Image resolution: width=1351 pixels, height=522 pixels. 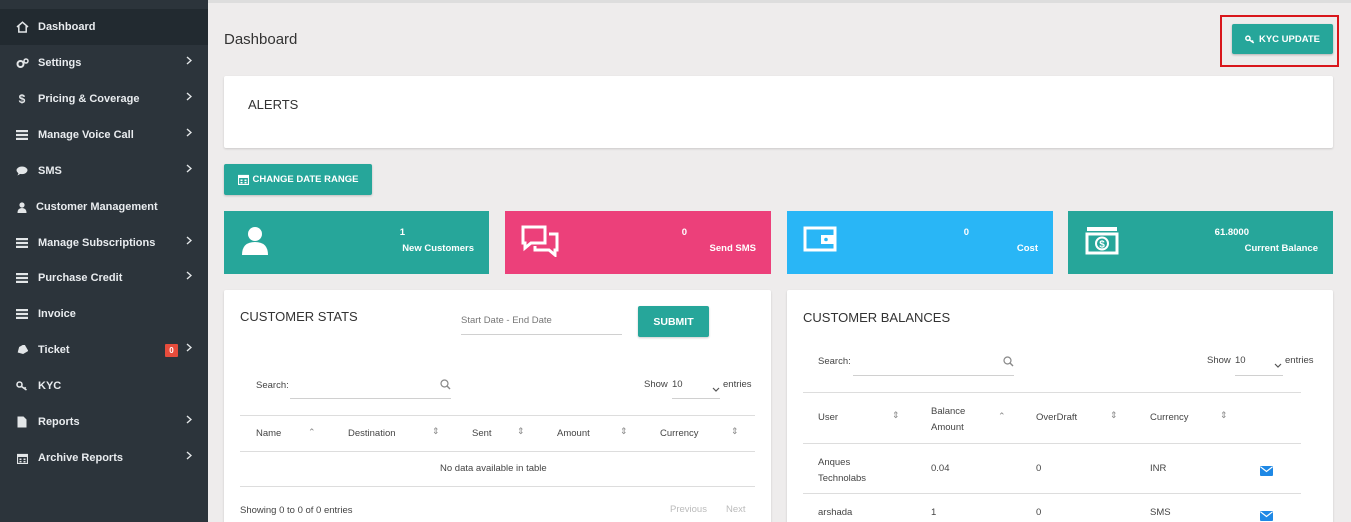 I want to click on table-info: Showing 0 to 0 of 0 entries, so click(x=296, y=510).